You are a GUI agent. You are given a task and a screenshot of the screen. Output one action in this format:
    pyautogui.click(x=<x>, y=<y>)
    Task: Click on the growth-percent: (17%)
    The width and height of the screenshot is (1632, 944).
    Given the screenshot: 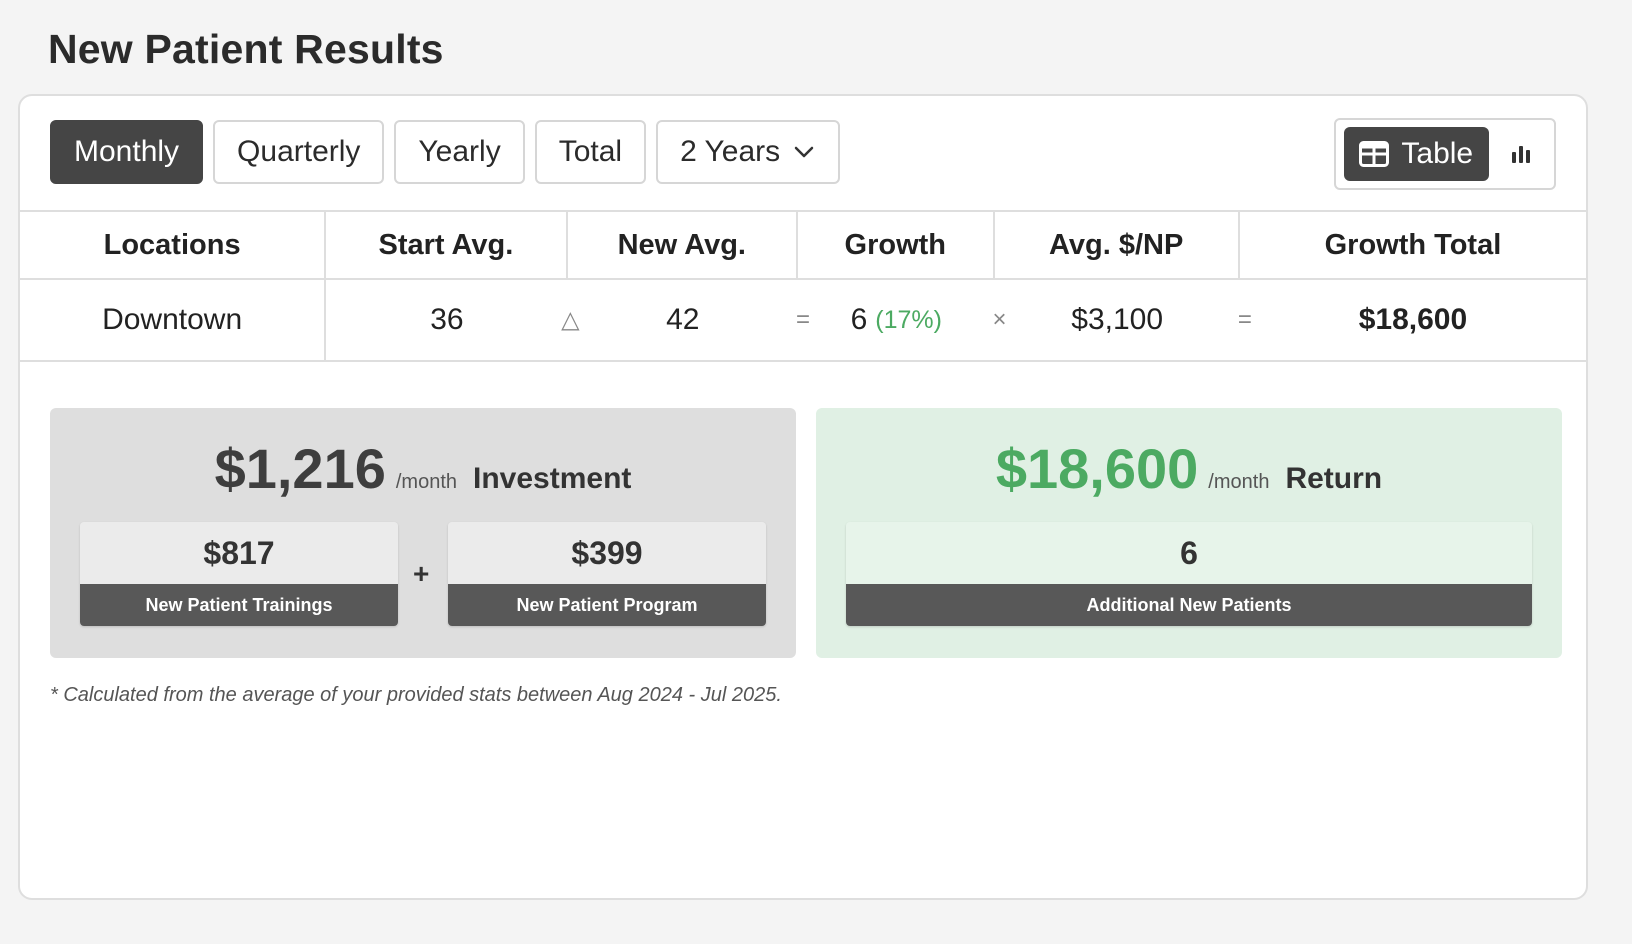 What is the action you would take?
    pyautogui.click(x=908, y=319)
    